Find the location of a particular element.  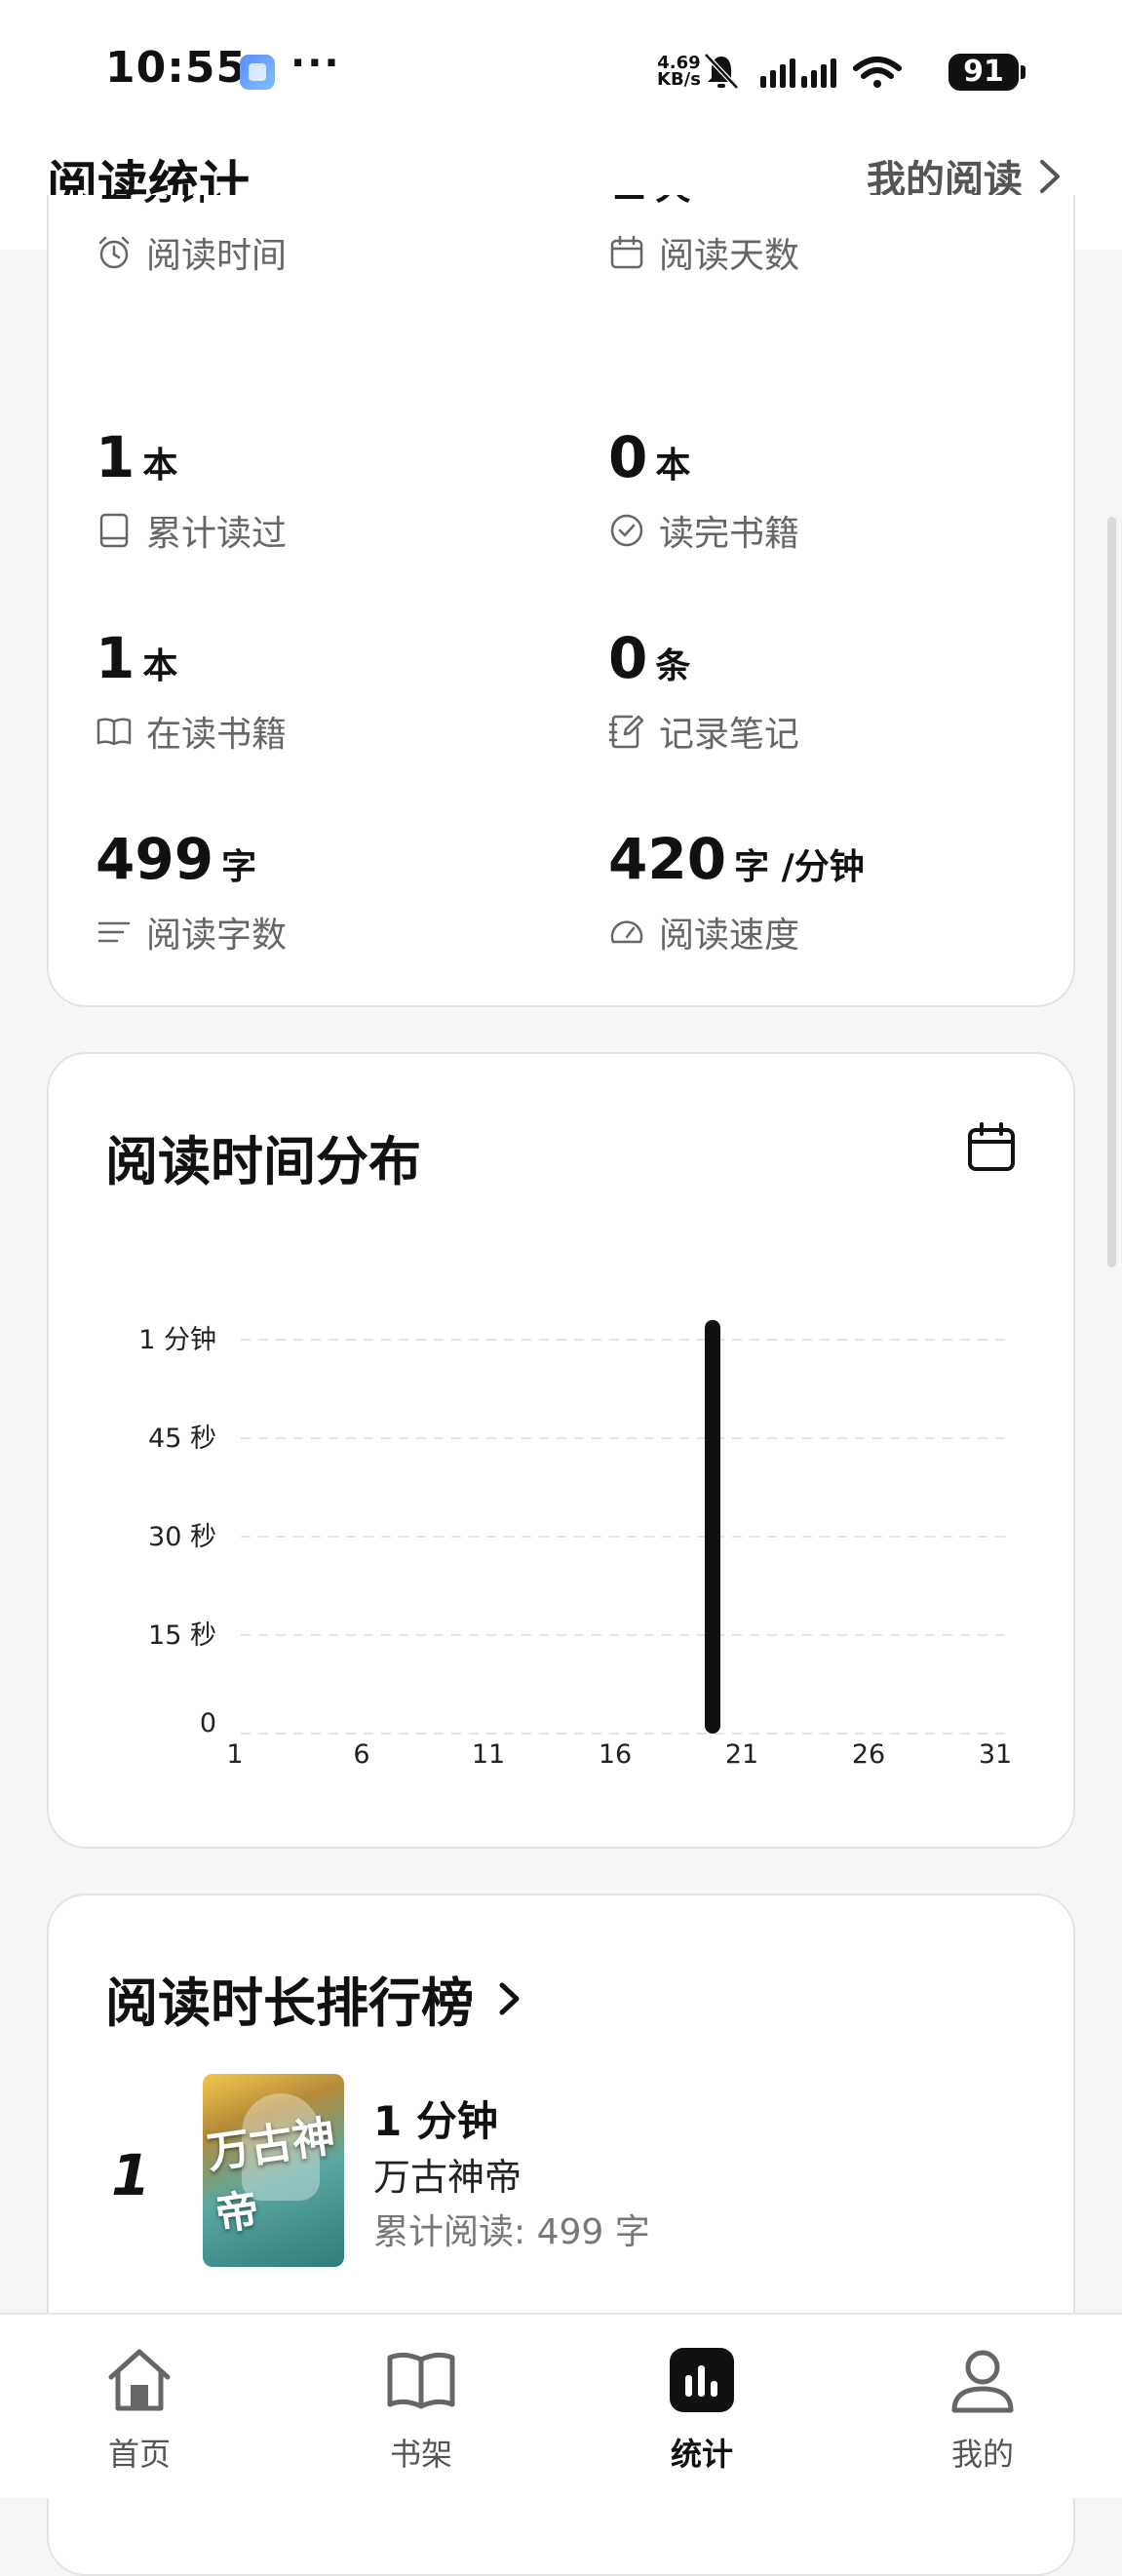

y-tick-label: 45 秒 is located at coordinates (182, 1439).